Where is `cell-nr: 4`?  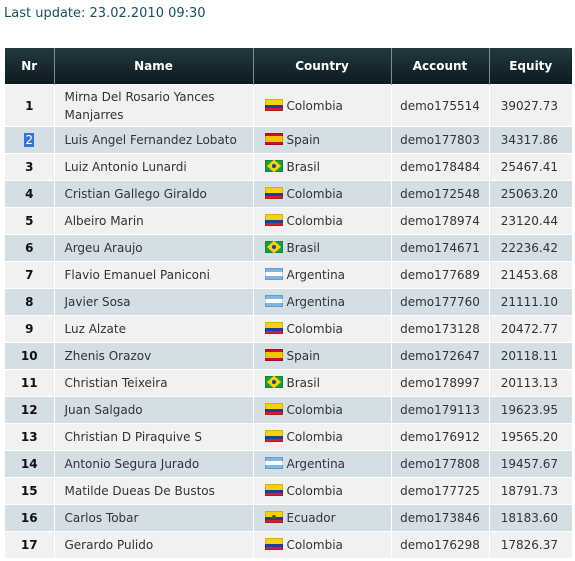 cell-nr: 4 is located at coordinates (29, 194).